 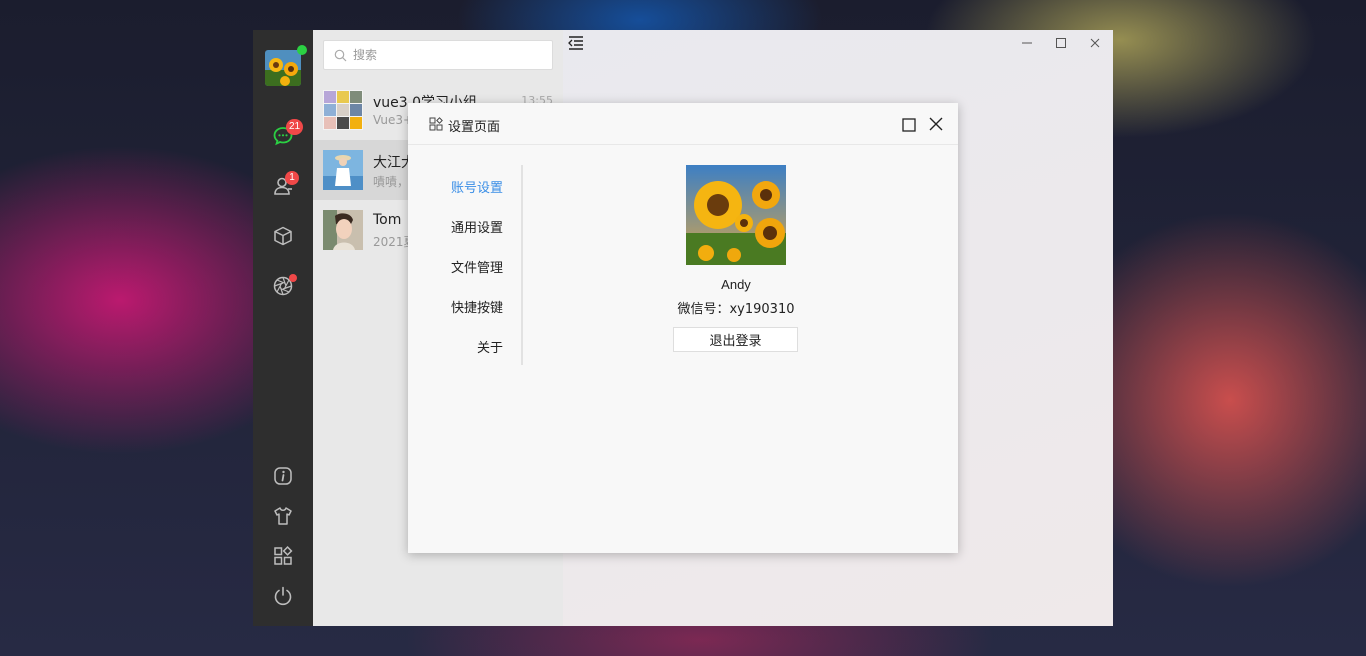 I want to click on menu-about: 关于, so click(x=490, y=346).